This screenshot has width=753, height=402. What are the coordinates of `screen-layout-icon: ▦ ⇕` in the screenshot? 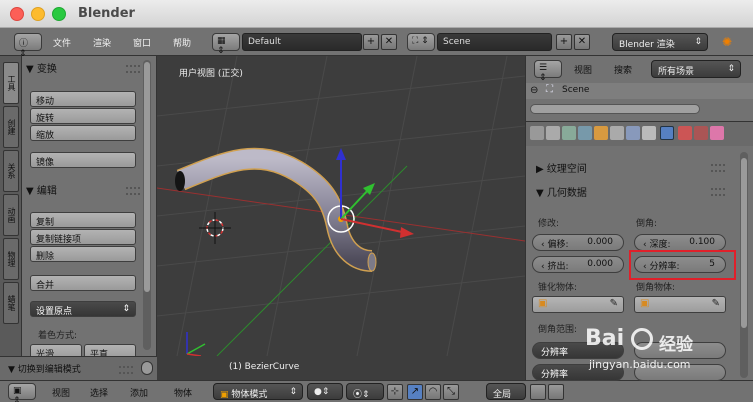 It's located at (226, 44).